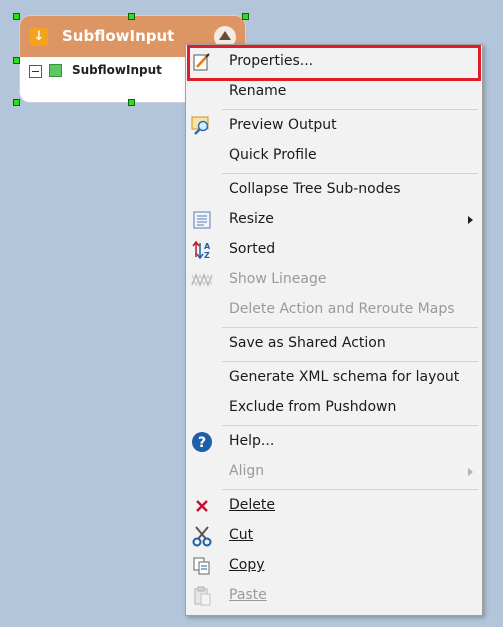 The height and width of the screenshot is (627, 503). Describe the element at coordinates (334, 596) in the screenshot. I see `menu-item-paste: Paste` at that location.